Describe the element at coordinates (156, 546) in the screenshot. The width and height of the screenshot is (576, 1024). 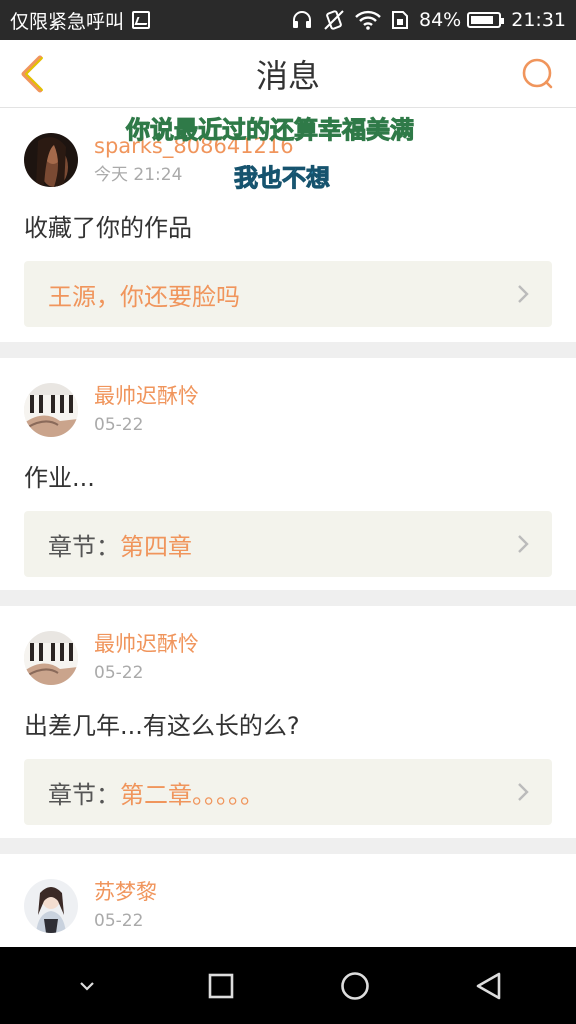
I see `chapter-title: 第四章` at that location.